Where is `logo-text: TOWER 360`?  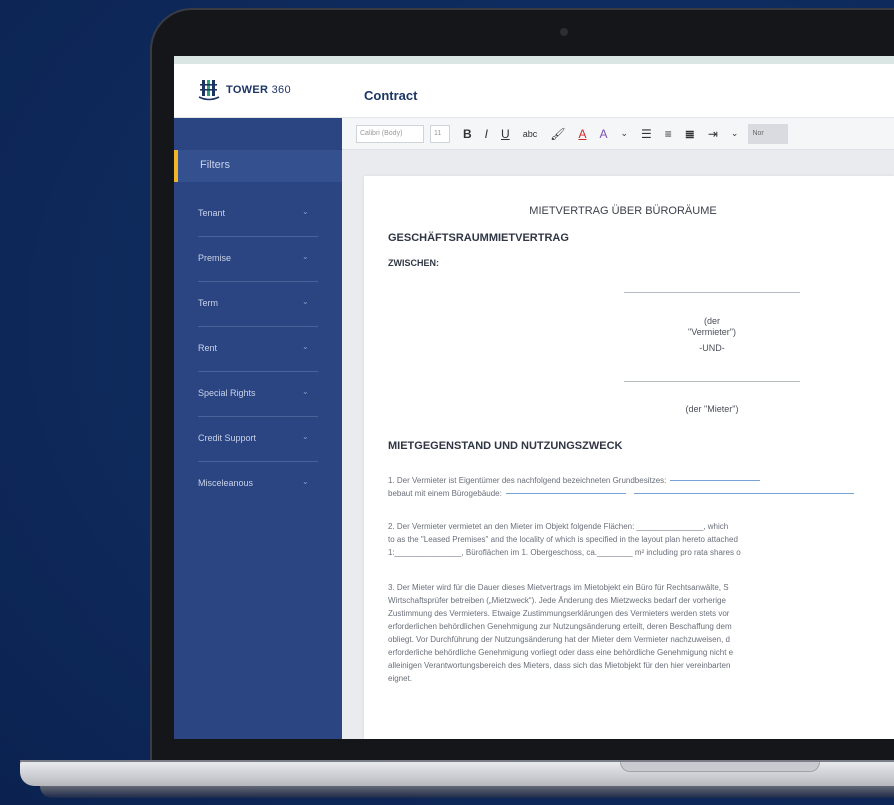
logo-text: TOWER 360 is located at coordinates (258, 90).